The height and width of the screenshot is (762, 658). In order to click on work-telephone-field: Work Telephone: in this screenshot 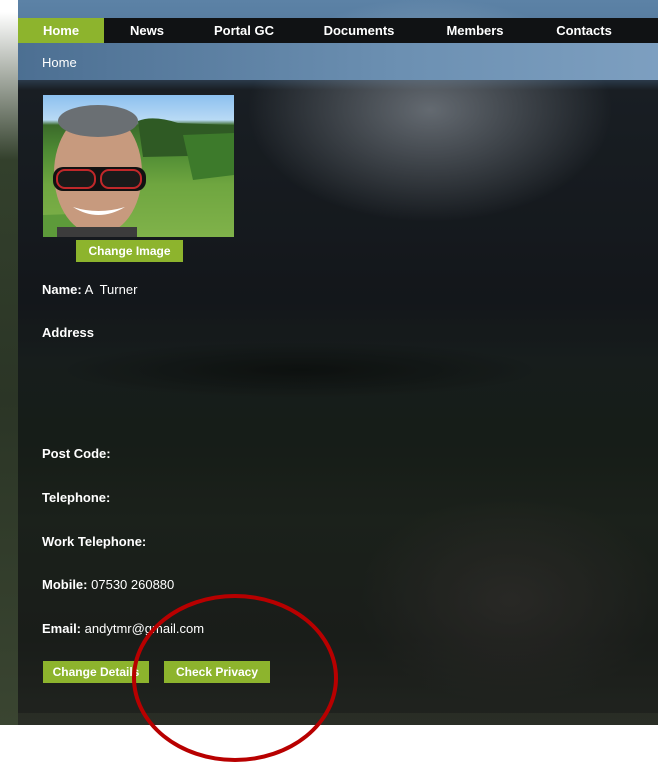, I will do `click(94, 541)`.